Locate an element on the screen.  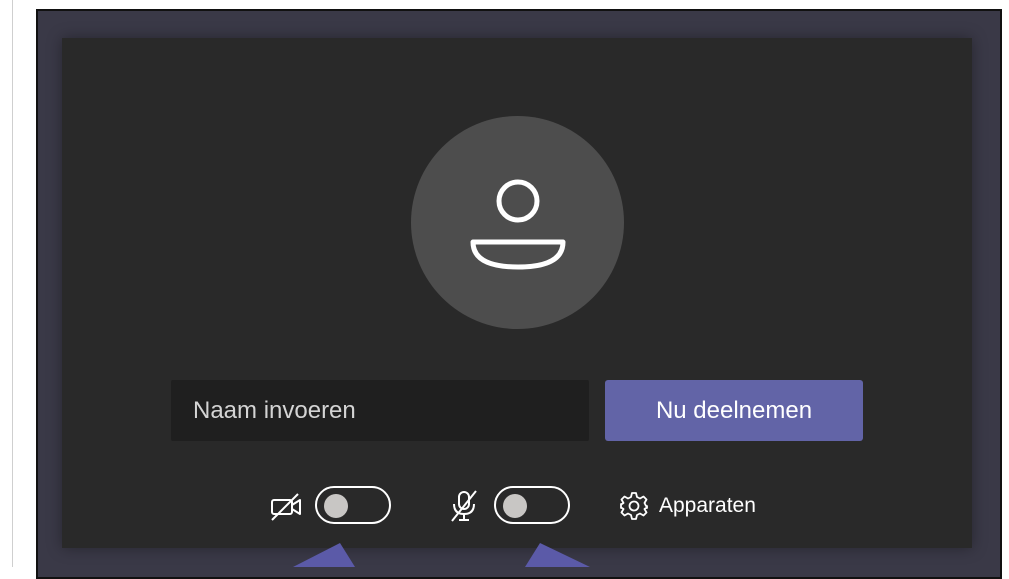
page-edge-line is located at coordinates (12, 283).